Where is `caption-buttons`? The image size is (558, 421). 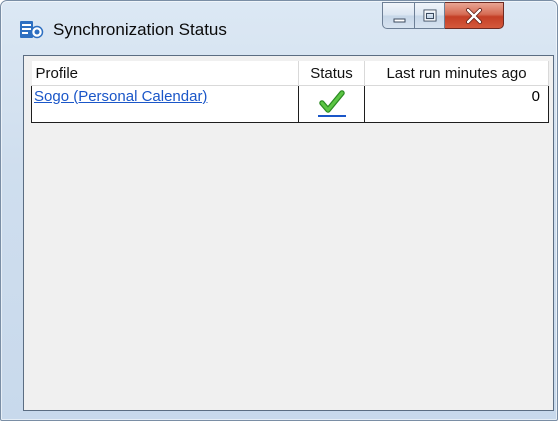
caption-buttons is located at coordinates (443, 15).